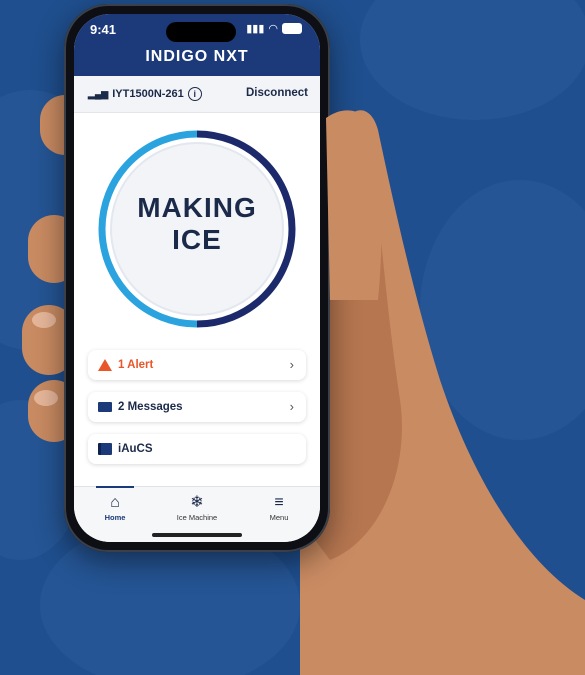 The height and width of the screenshot is (675, 585). Describe the element at coordinates (197, 407) in the screenshot. I see `messages-card: 2 Messages ›` at that location.